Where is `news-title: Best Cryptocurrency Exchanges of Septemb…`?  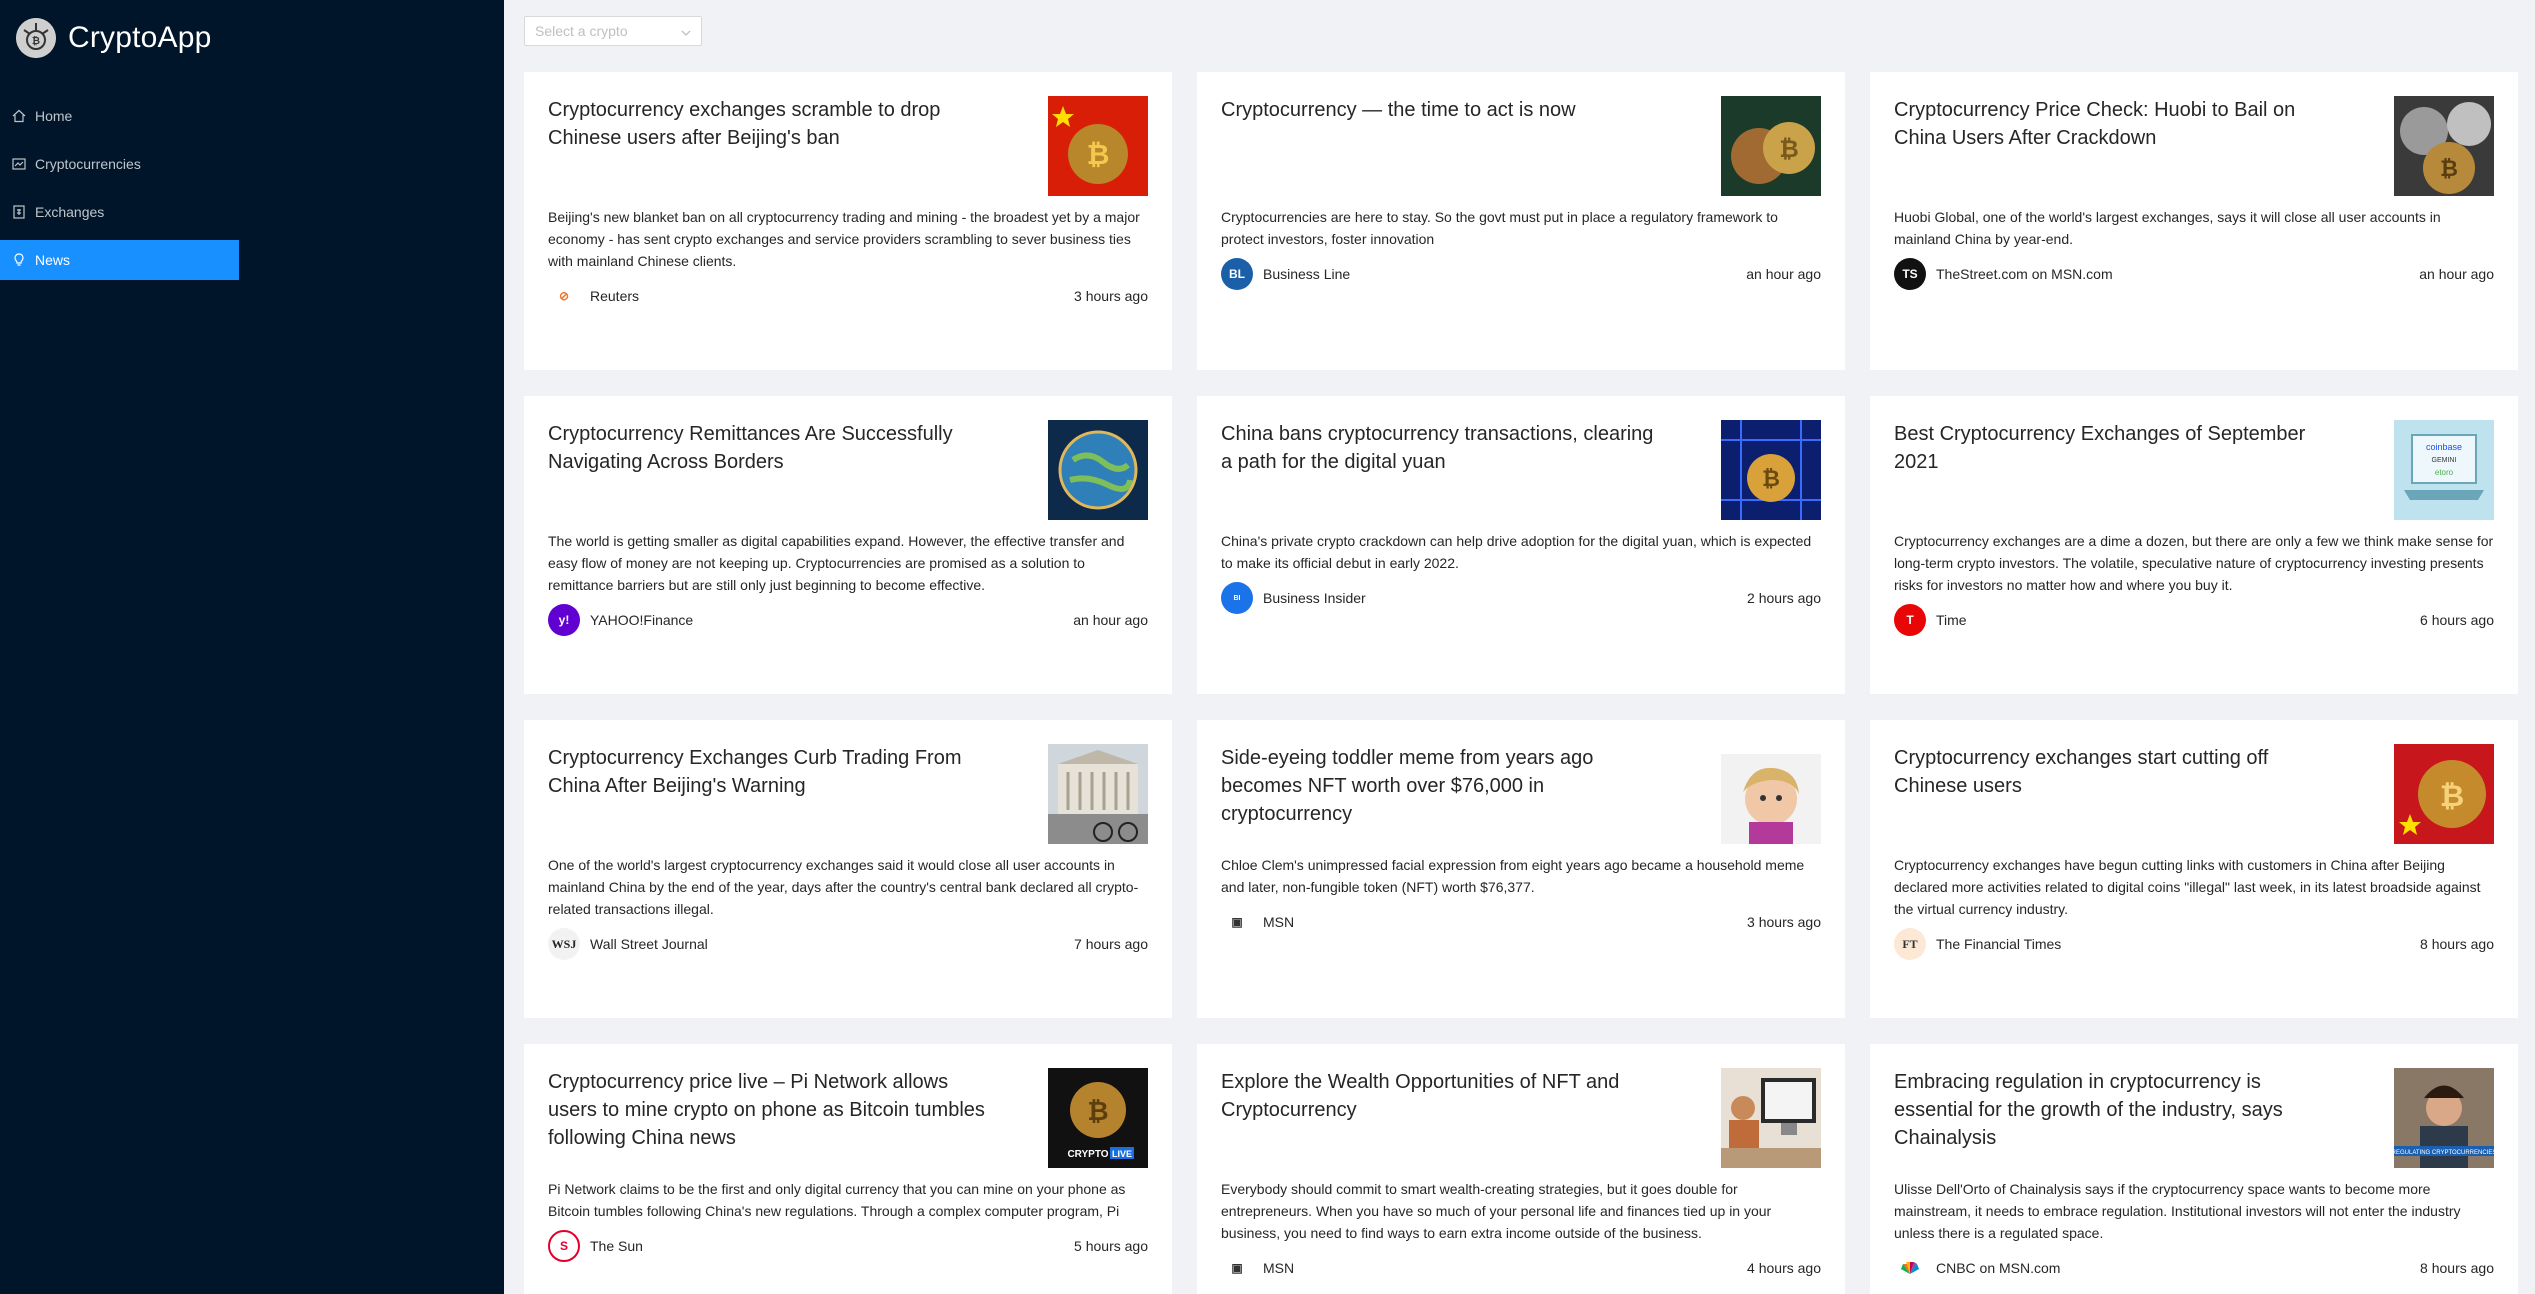
news-title: Best Cryptocurrency Exchanges of Septemb… is located at coordinates (2114, 470).